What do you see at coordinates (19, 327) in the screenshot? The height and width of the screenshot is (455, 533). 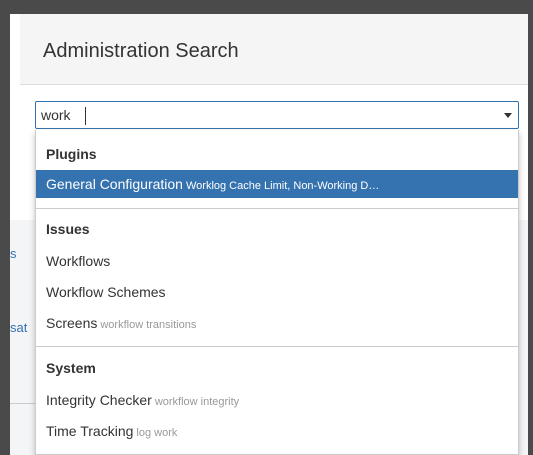 I see `background-link-fragment: sat` at bounding box center [19, 327].